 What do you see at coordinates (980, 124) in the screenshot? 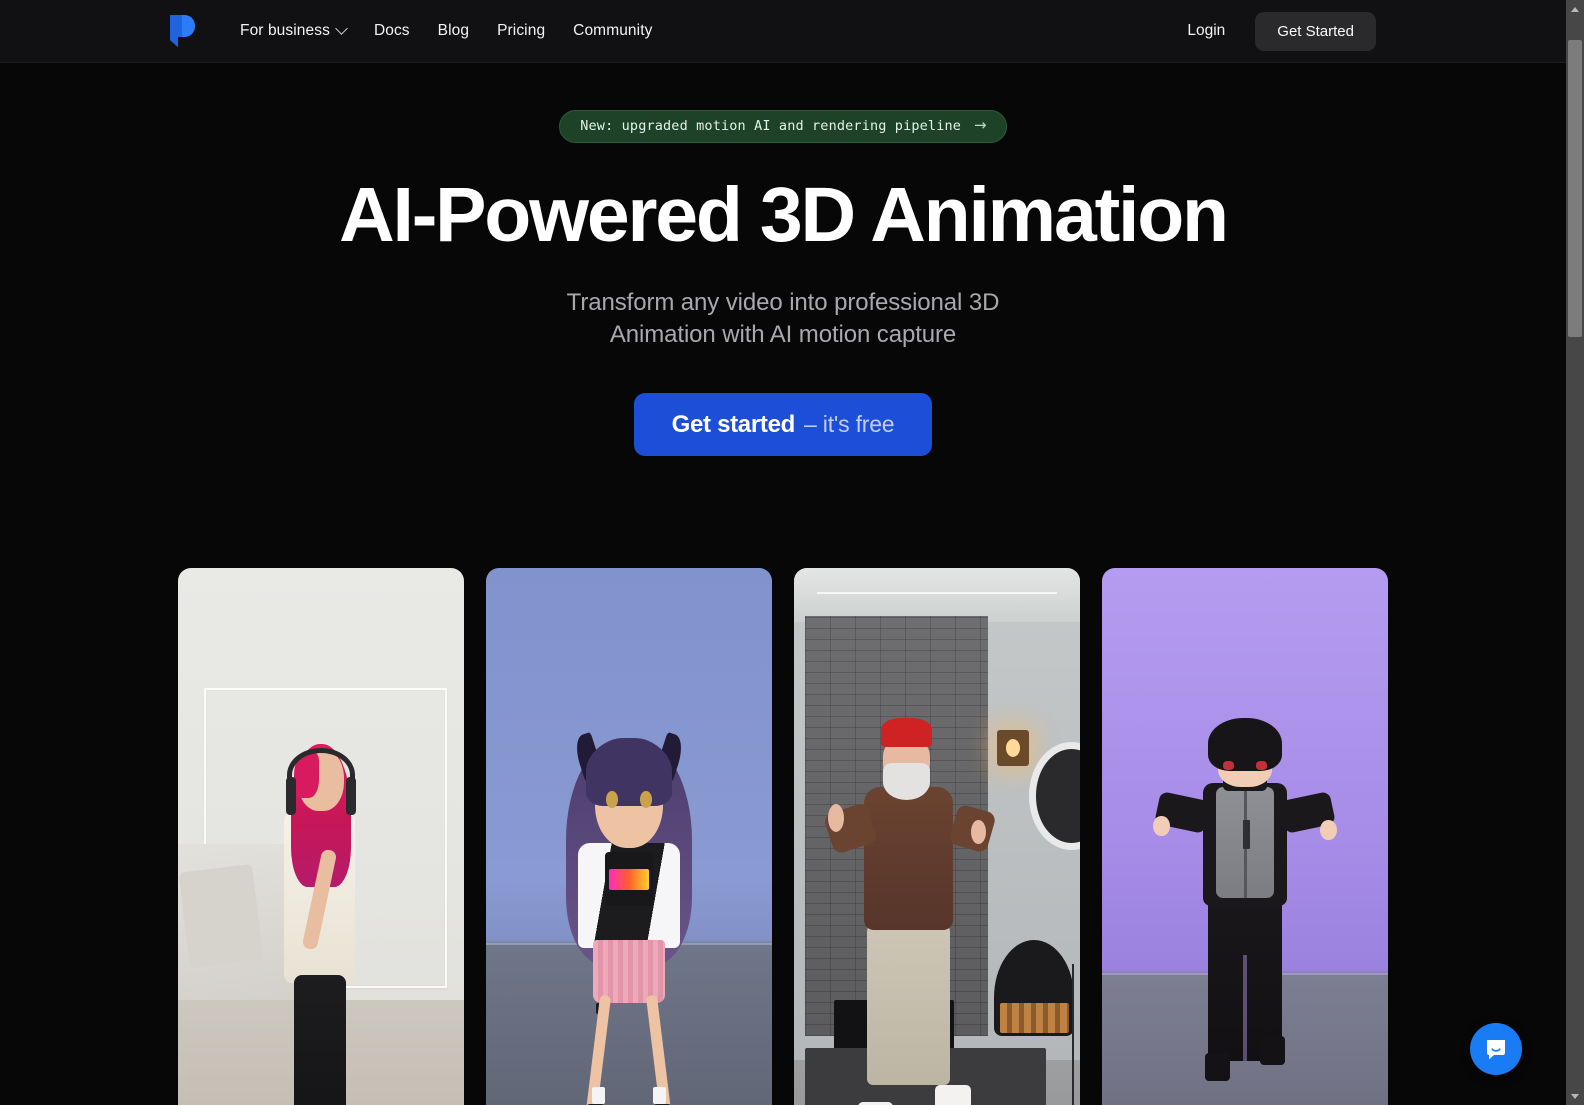
I see `arrow-right-icon: →` at bounding box center [980, 124].